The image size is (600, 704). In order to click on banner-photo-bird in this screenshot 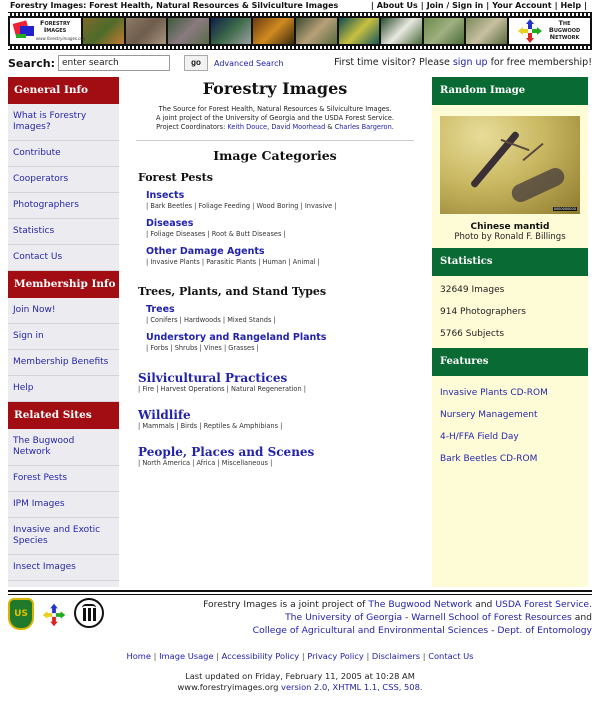, I will do `click(316, 31)`.